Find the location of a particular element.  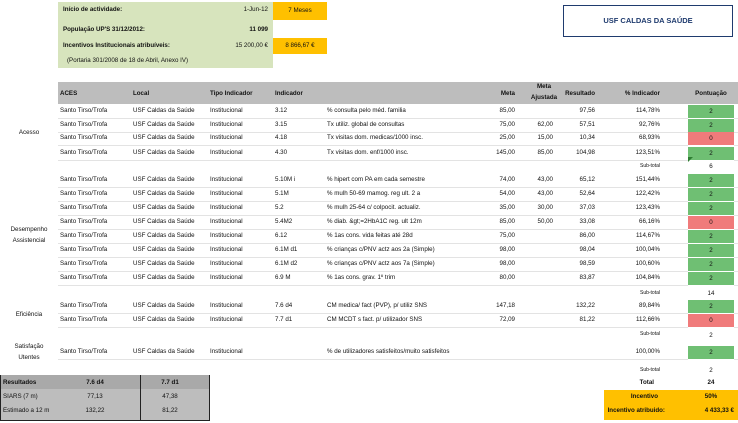

cell-res: 57,51 is located at coordinates (587, 124).